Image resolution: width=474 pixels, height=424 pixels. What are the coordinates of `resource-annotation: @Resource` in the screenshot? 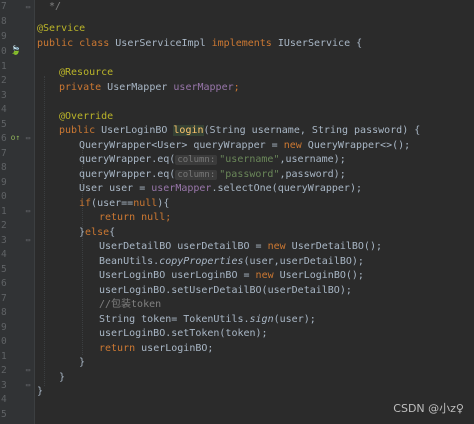 It's located at (86, 72).